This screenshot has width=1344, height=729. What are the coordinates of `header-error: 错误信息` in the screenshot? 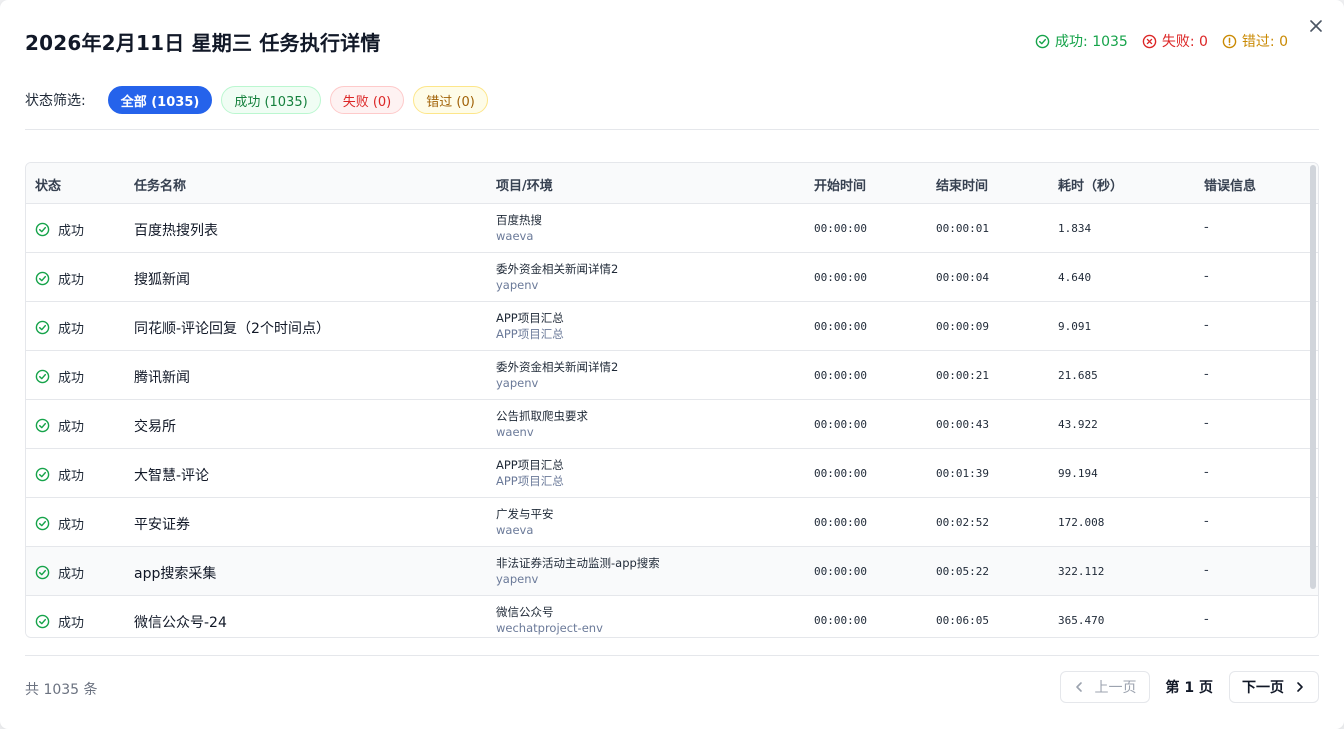 It's located at (1230, 184).